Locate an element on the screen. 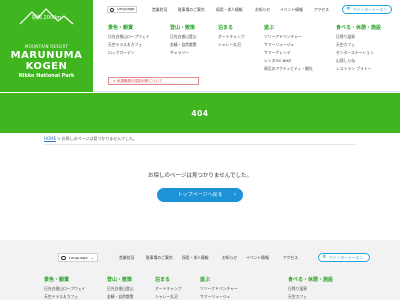  breadcrumb-home-link: HOME is located at coordinates (50, 138).